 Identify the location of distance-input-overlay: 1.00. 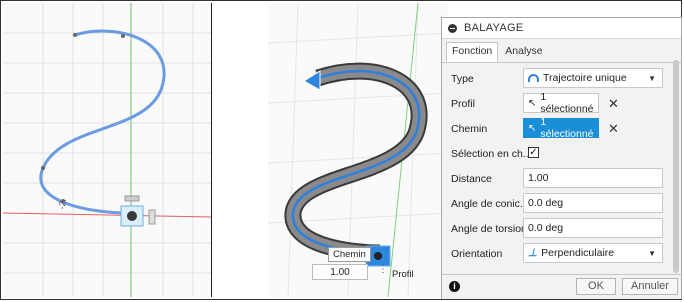
(340, 272).